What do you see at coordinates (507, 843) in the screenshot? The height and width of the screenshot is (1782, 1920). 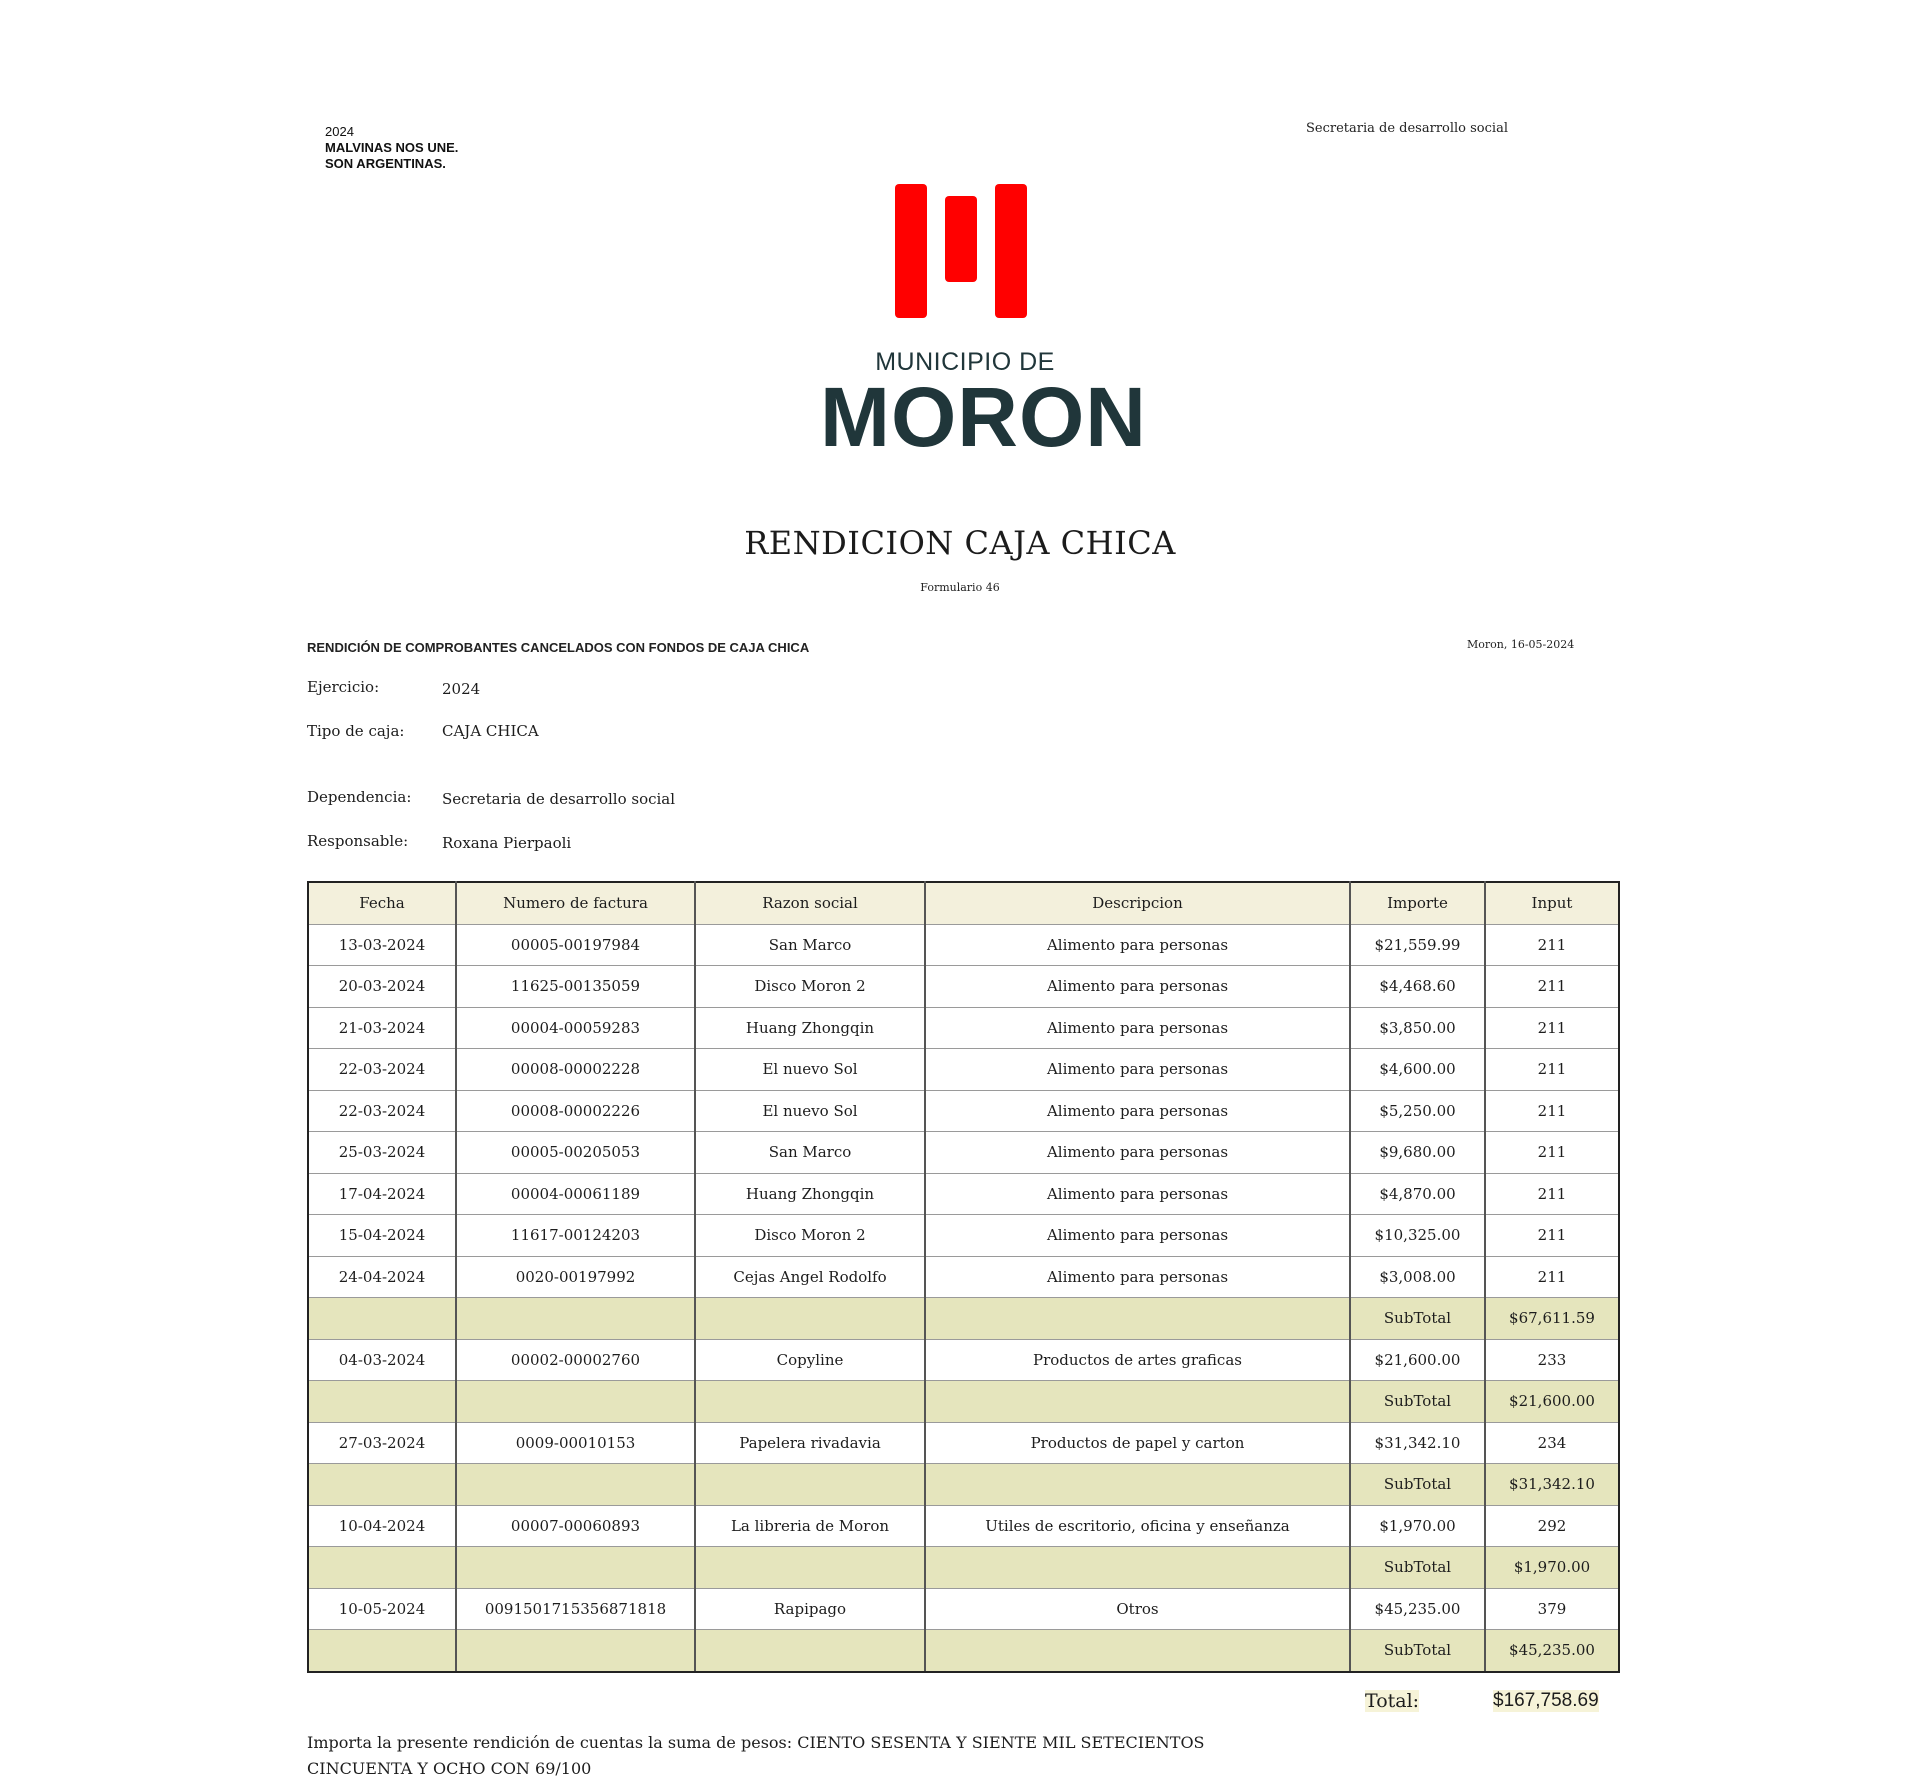 I see `responsable-value: Roxana Pierpaoli` at bounding box center [507, 843].